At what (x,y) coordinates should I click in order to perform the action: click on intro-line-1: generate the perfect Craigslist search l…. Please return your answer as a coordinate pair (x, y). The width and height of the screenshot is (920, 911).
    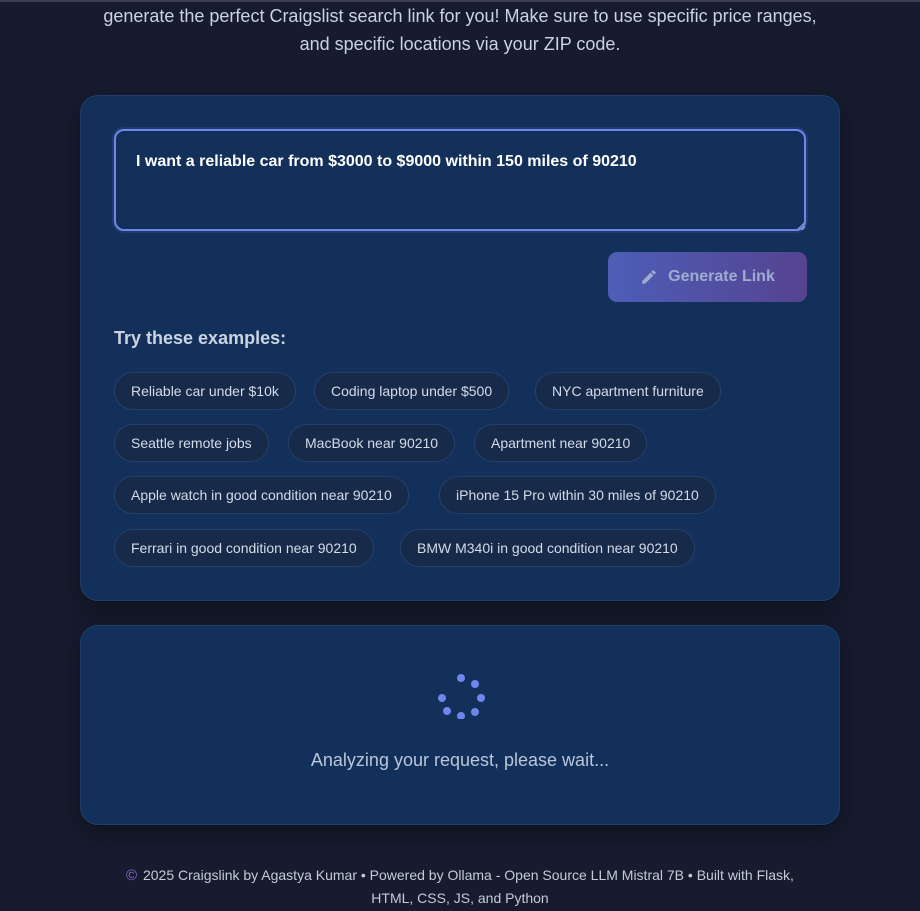
    Looking at the image, I should click on (460, 16).